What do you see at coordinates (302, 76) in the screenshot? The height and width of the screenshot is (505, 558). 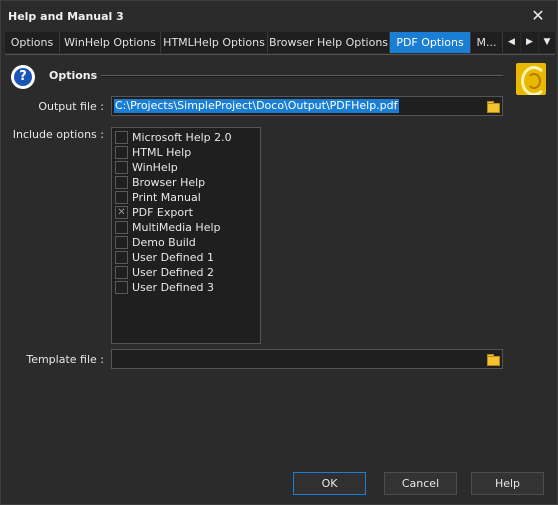 I see `section-divider` at bounding box center [302, 76].